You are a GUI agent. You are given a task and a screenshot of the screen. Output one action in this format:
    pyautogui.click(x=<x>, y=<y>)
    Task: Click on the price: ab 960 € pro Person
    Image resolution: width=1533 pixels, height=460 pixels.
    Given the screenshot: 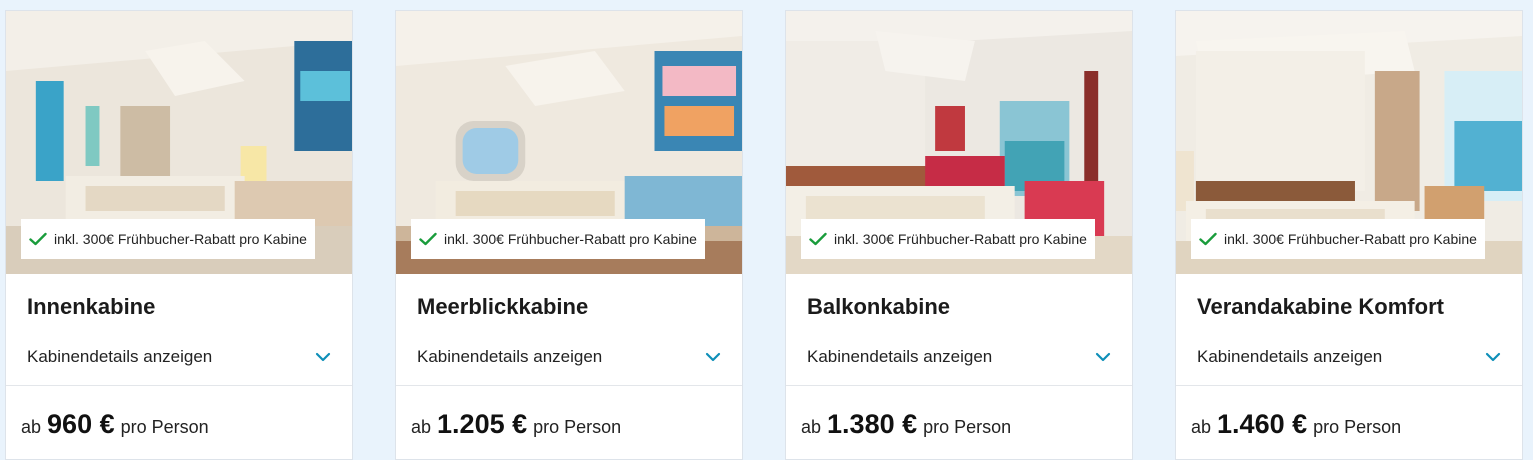 What is the action you would take?
    pyautogui.click(x=115, y=424)
    